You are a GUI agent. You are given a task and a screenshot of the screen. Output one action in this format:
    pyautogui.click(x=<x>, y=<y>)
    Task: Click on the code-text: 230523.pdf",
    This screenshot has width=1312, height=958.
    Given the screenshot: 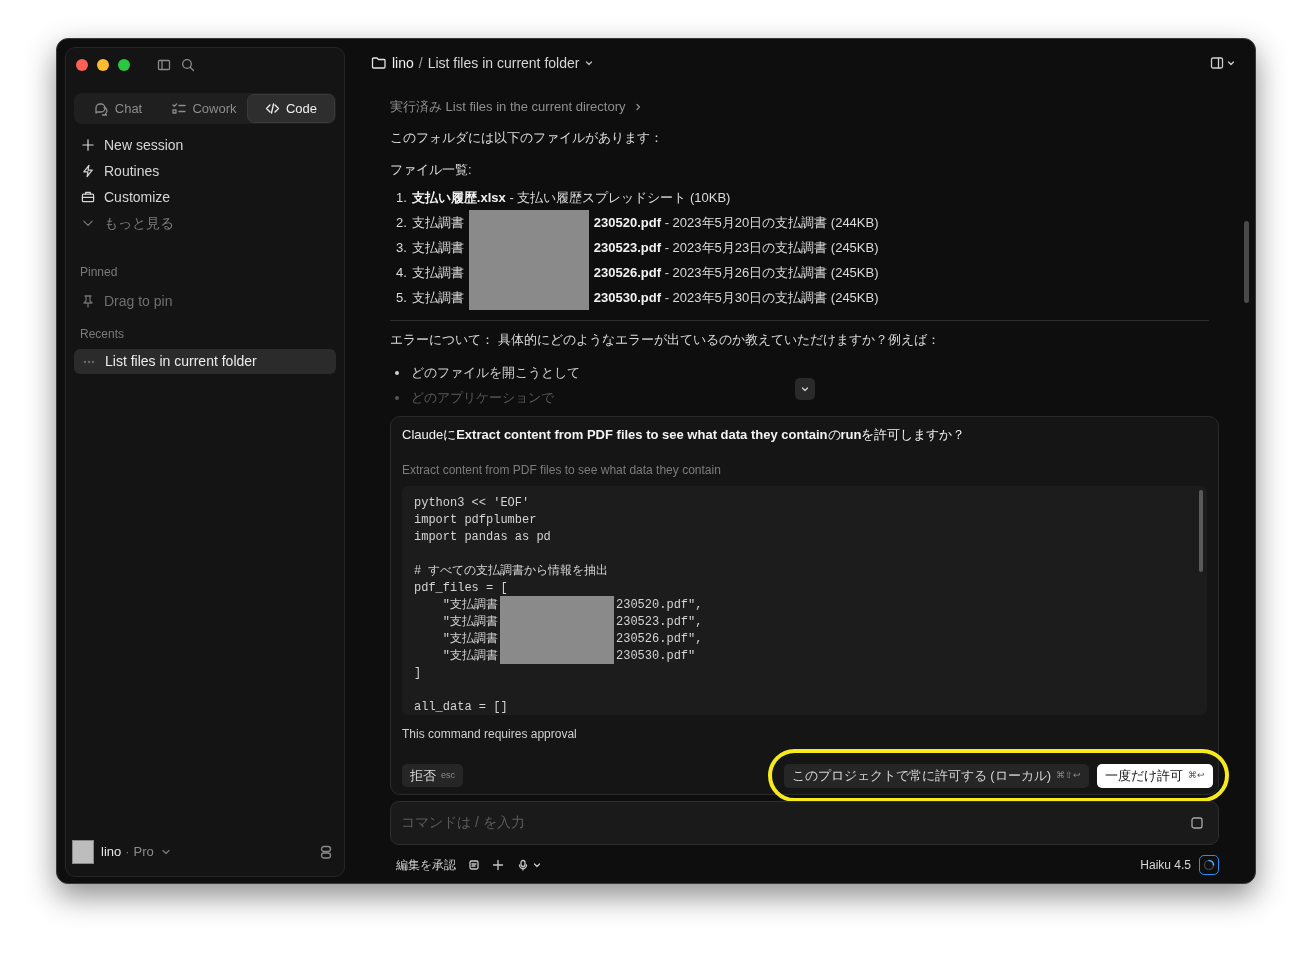 What is the action you would take?
    pyautogui.click(x=659, y=622)
    